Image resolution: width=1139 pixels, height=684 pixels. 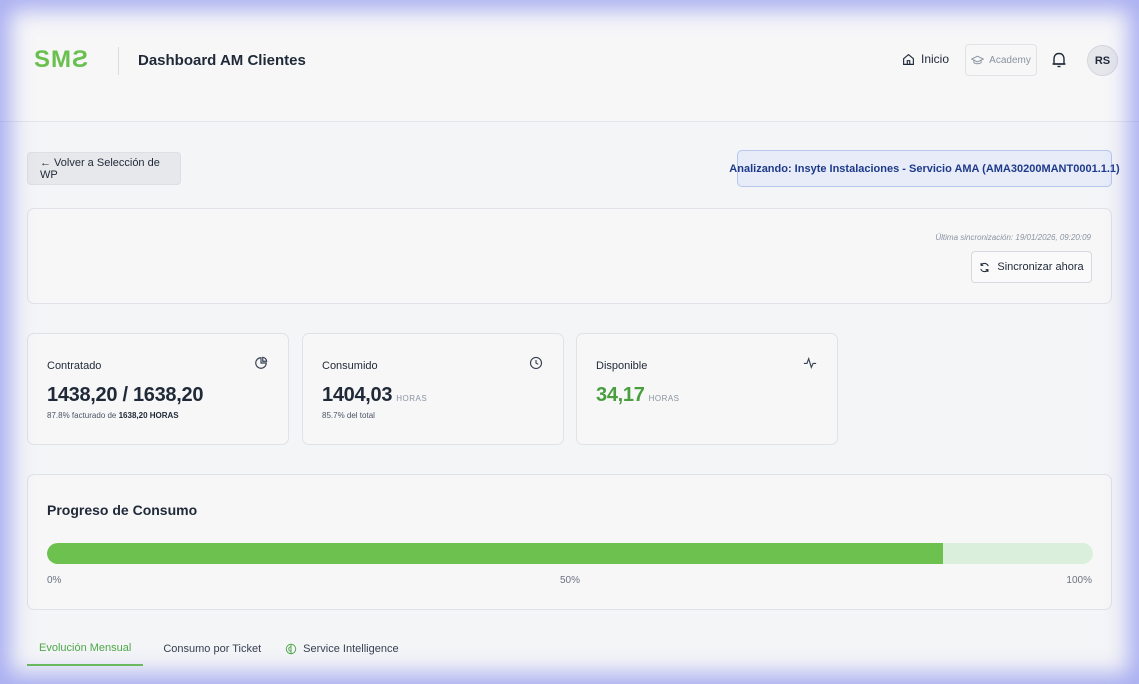 What do you see at coordinates (74, 366) in the screenshot?
I see `stat-label: Contratado` at bounding box center [74, 366].